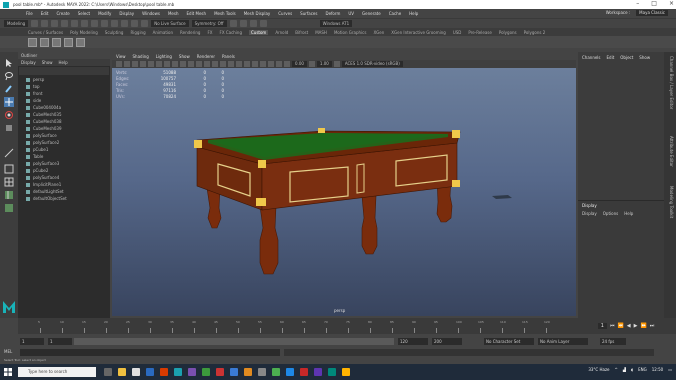 This screenshot has height=380, width=676. Describe the element at coordinates (64, 170) in the screenshot. I see `outliner-item: pCube2` at that location.